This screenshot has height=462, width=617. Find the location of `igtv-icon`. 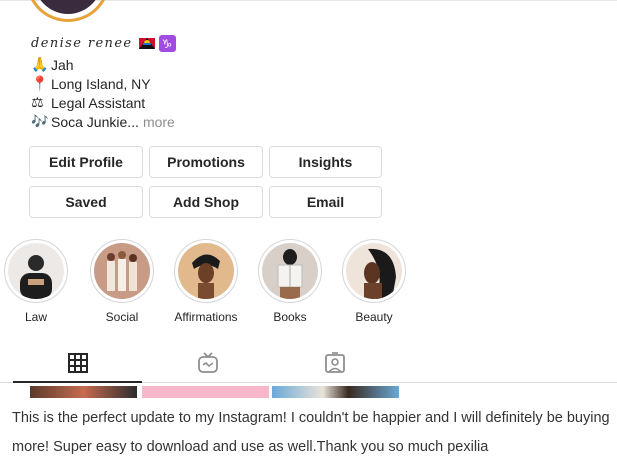

igtv-icon is located at coordinates (208, 363).